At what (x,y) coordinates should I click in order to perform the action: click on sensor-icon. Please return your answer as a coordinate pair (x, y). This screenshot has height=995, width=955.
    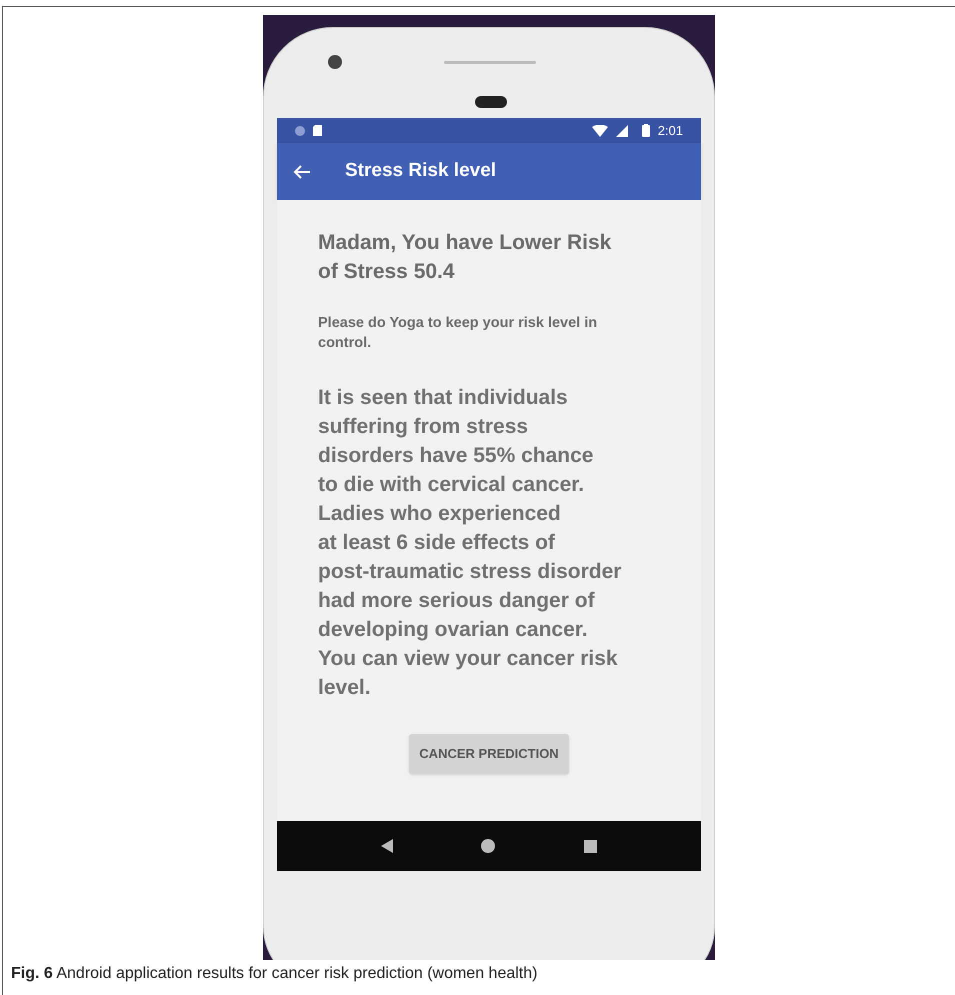
    Looking at the image, I should click on (491, 102).